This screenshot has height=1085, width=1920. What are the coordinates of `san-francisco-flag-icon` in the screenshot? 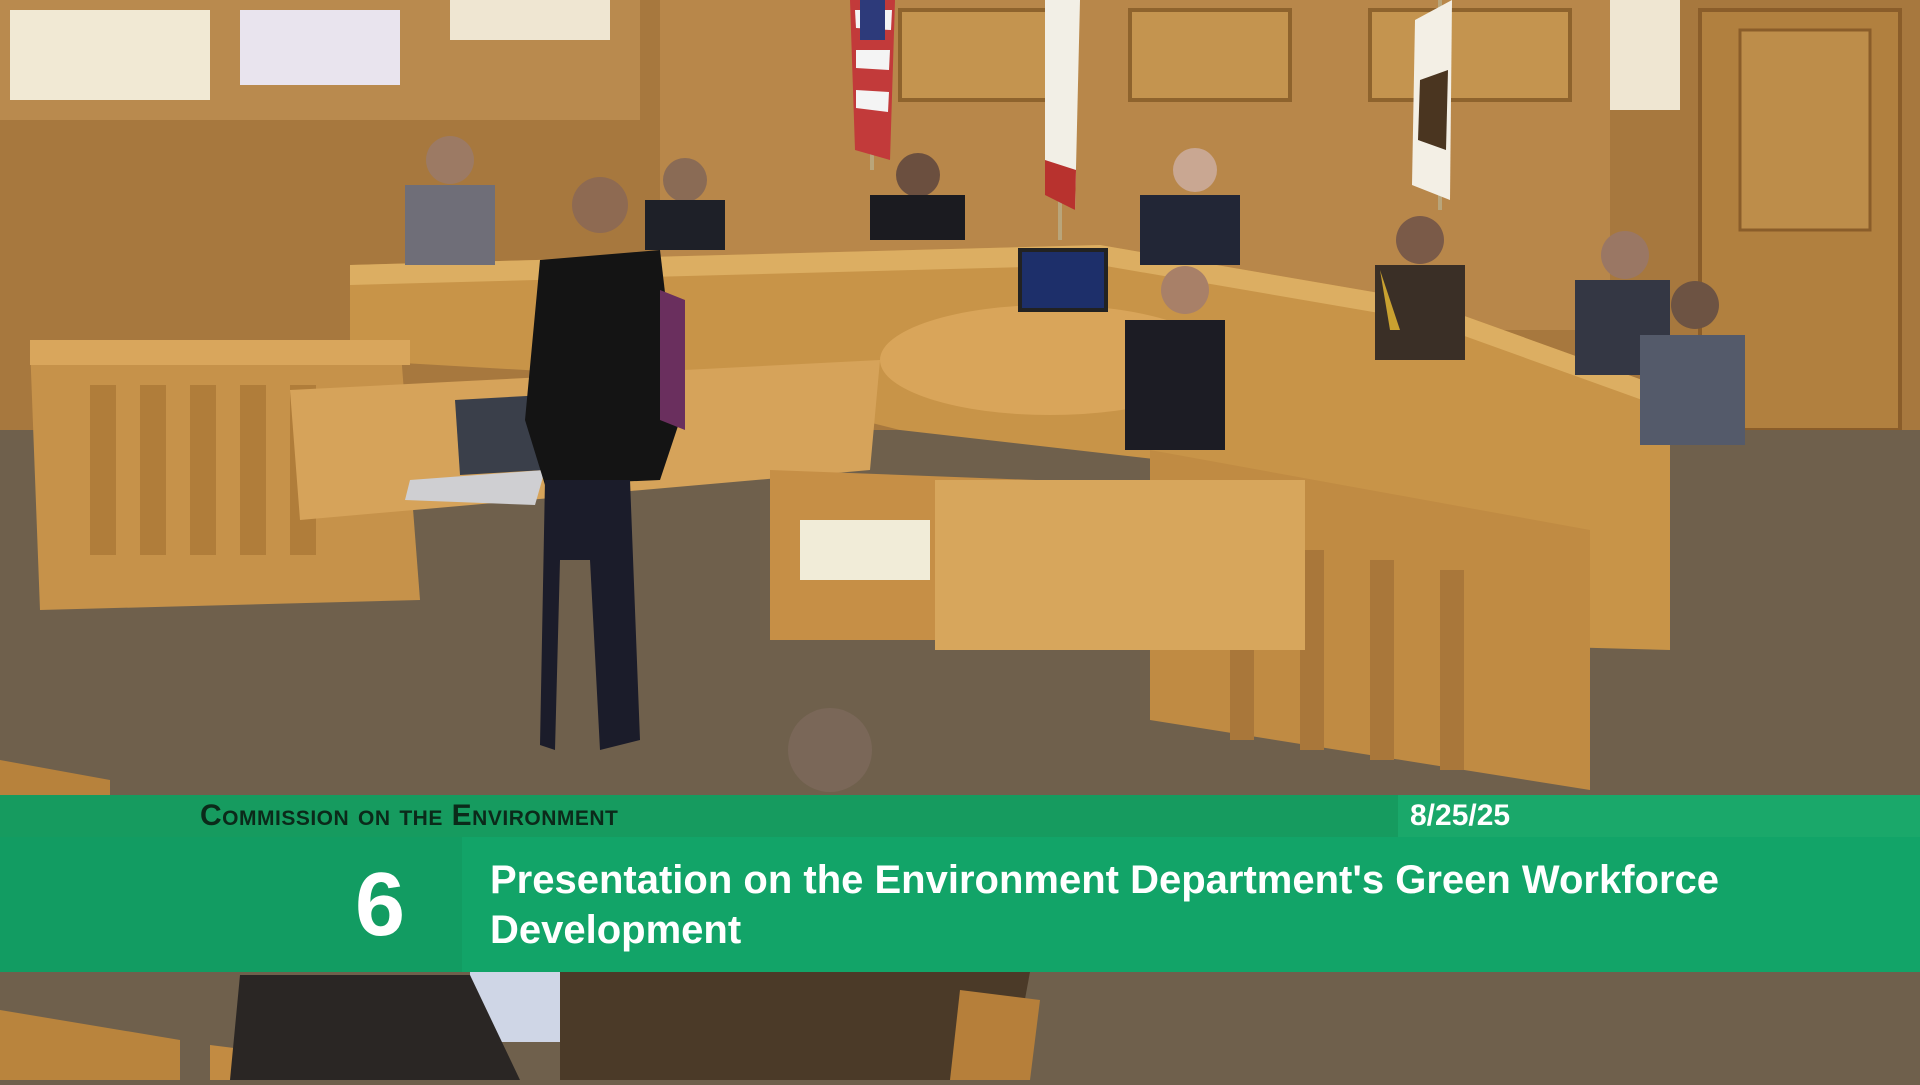 It's located at (1432, 105).